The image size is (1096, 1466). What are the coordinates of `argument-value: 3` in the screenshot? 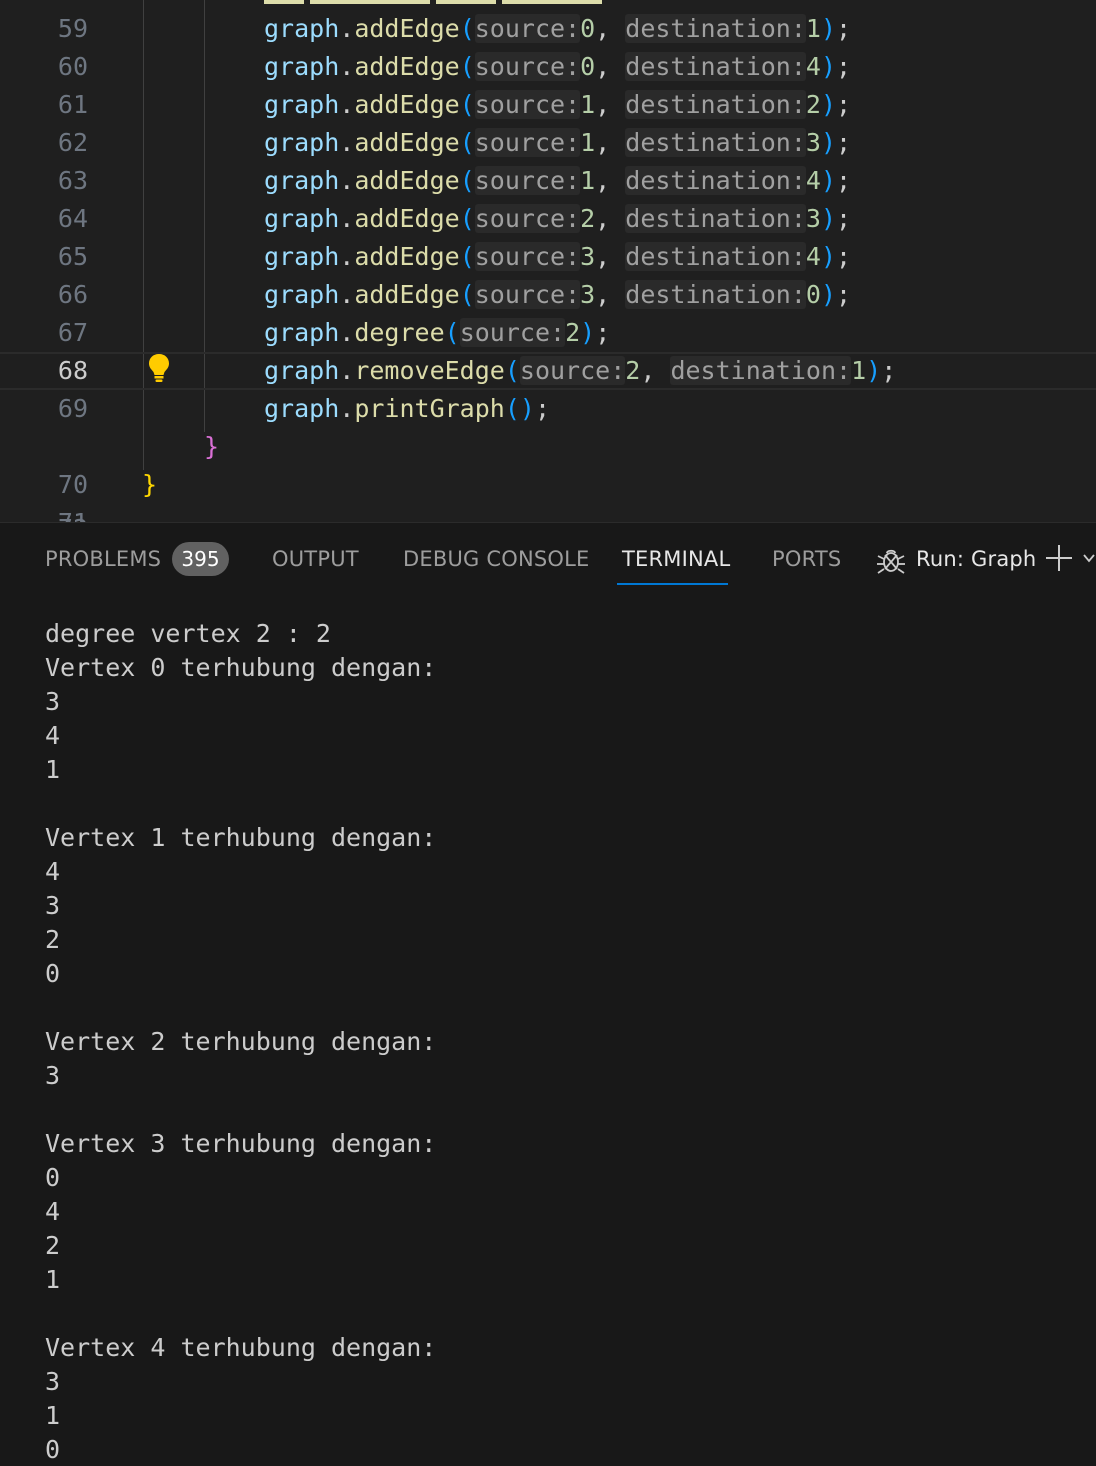 It's located at (588, 256).